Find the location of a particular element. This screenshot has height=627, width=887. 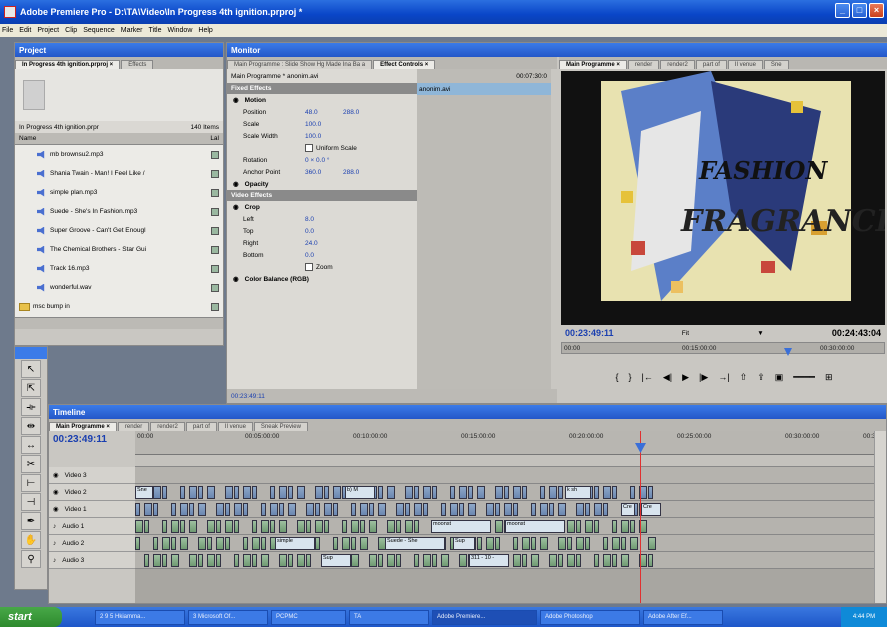

tab-render: render is located at coordinates (643, 64).